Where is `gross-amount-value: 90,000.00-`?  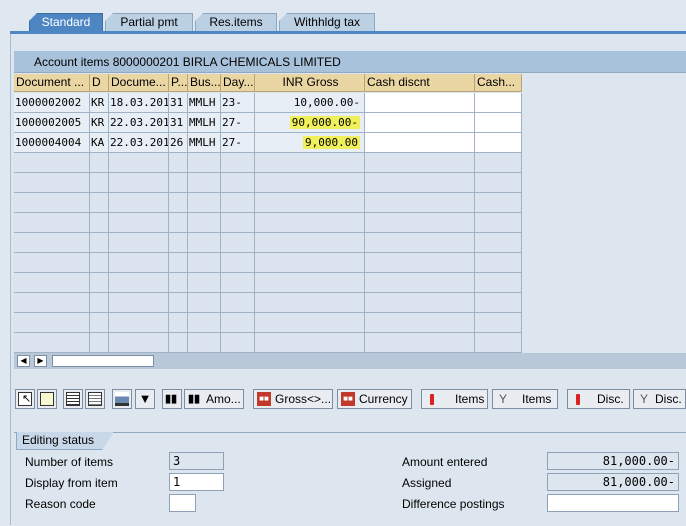
gross-amount-value: 90,000.00- is located at coordinates (324, 122).